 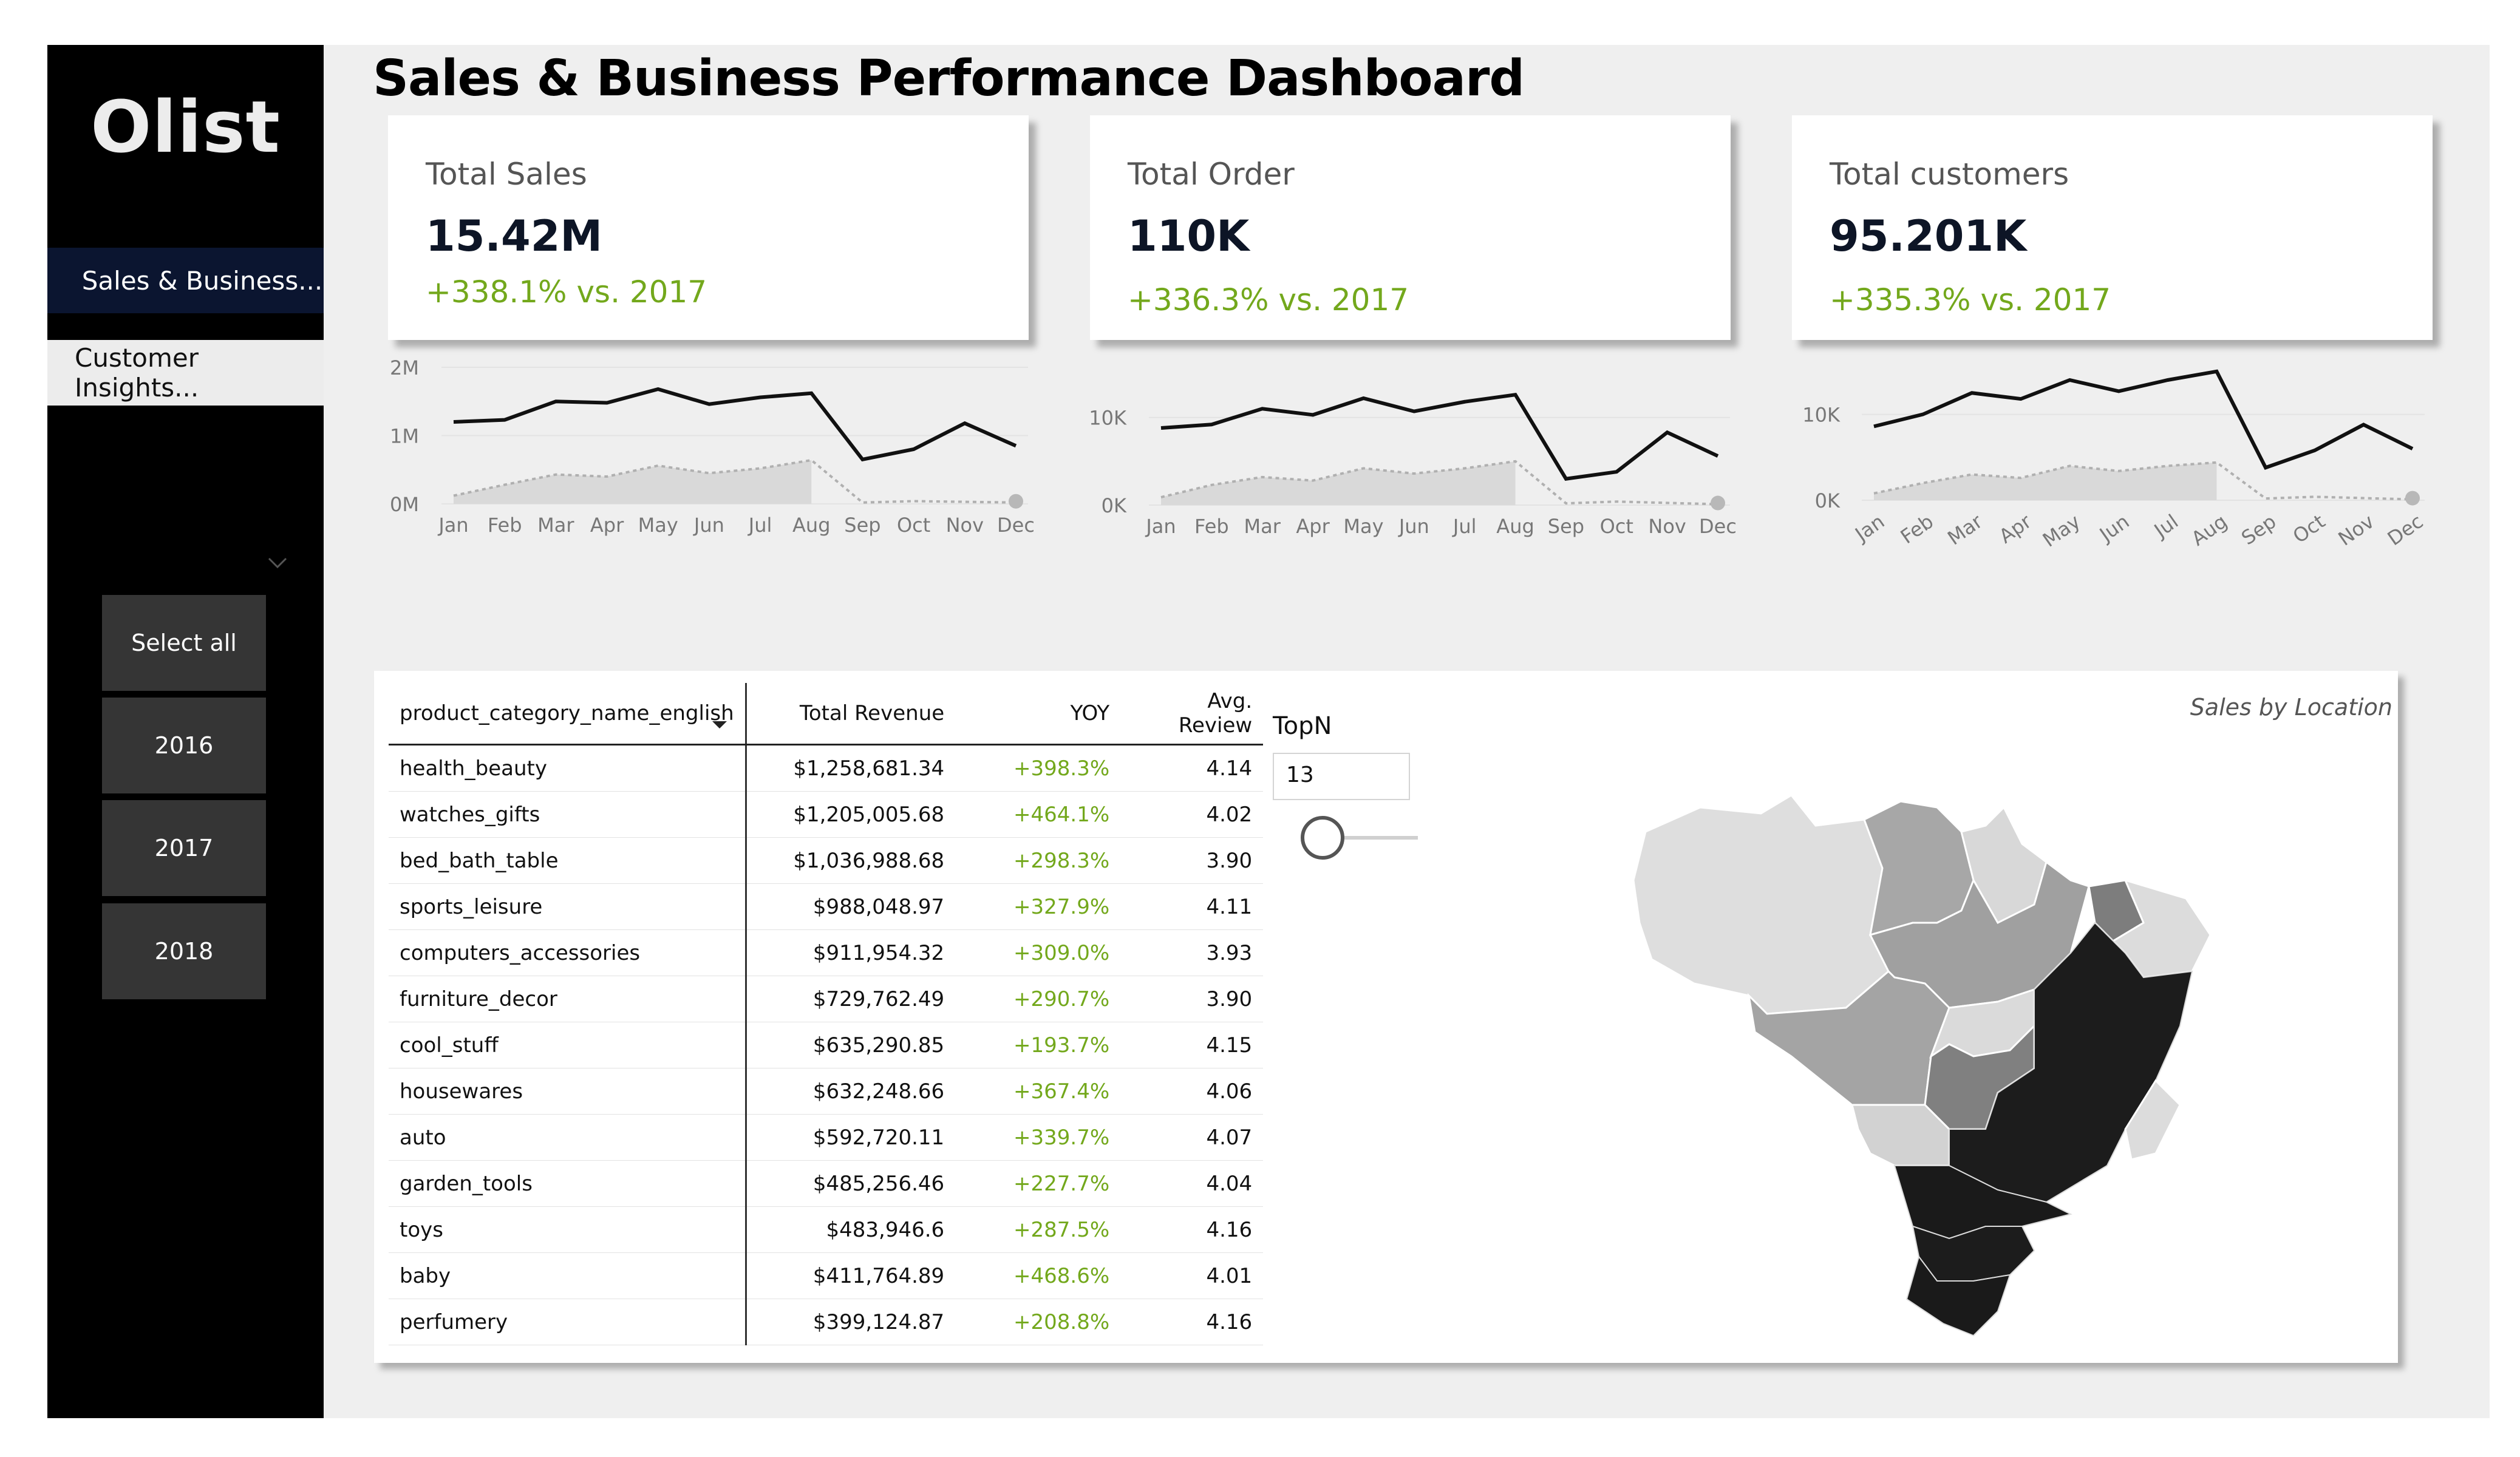 I want to click on revenue-cell: $411,764.89, so click(x=851, y=1275).